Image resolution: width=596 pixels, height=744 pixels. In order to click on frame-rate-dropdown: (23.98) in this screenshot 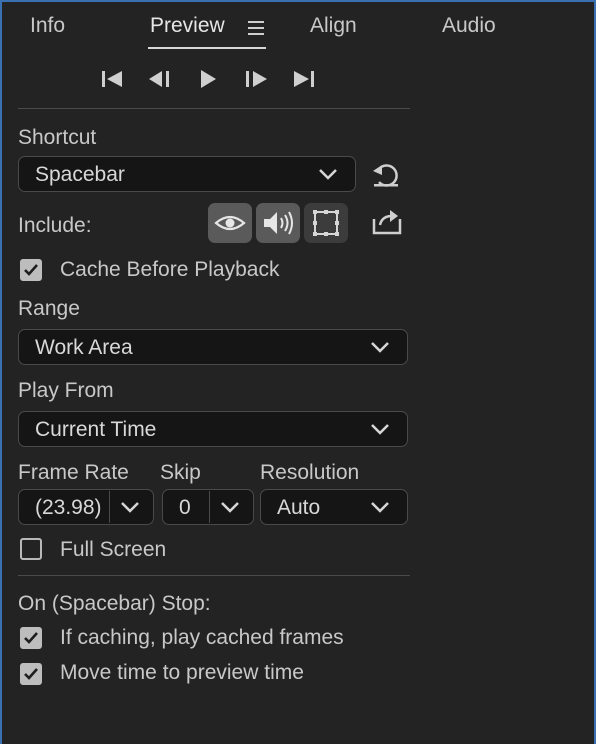, I will do `click(86, 507)`.